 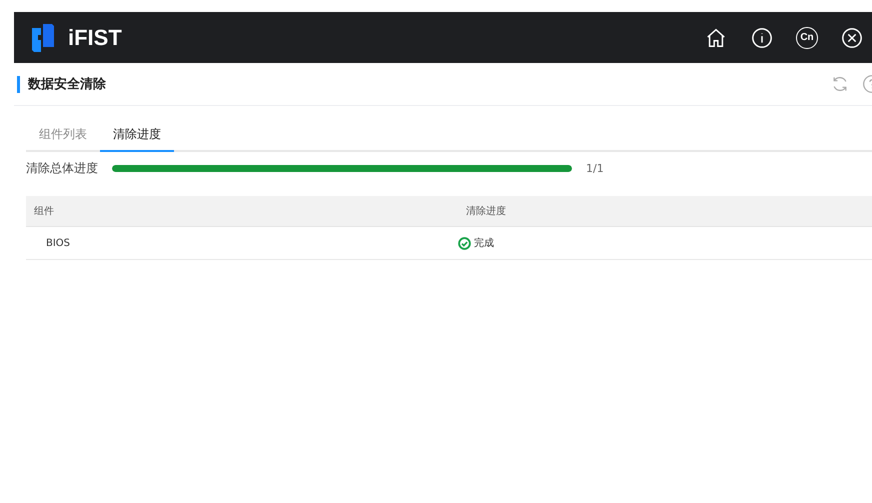 What do you see at coordinates (43, 38) in the screenshot?
I see `logo-icon` at bounding box center [43, 38].